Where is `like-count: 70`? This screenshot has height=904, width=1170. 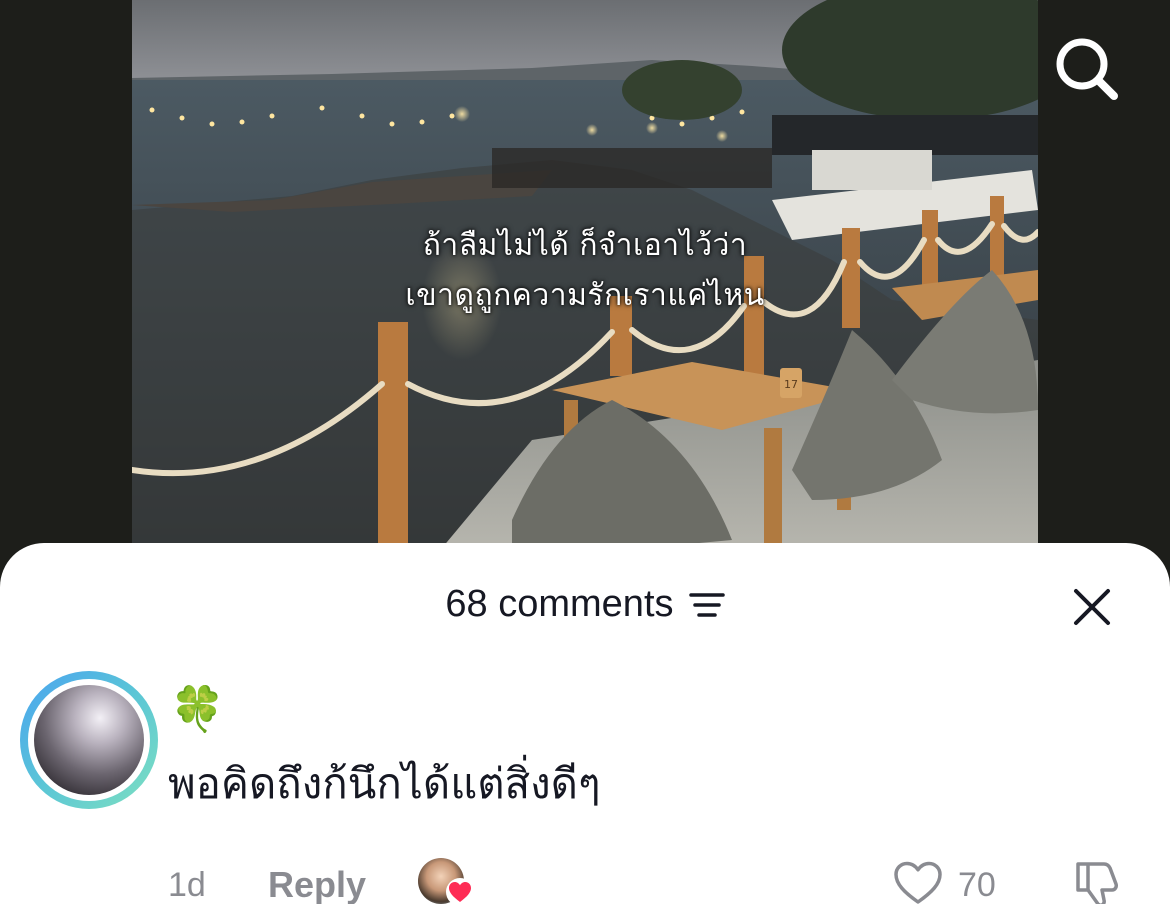 like-count: 70 is located at coordinates (977, 885).